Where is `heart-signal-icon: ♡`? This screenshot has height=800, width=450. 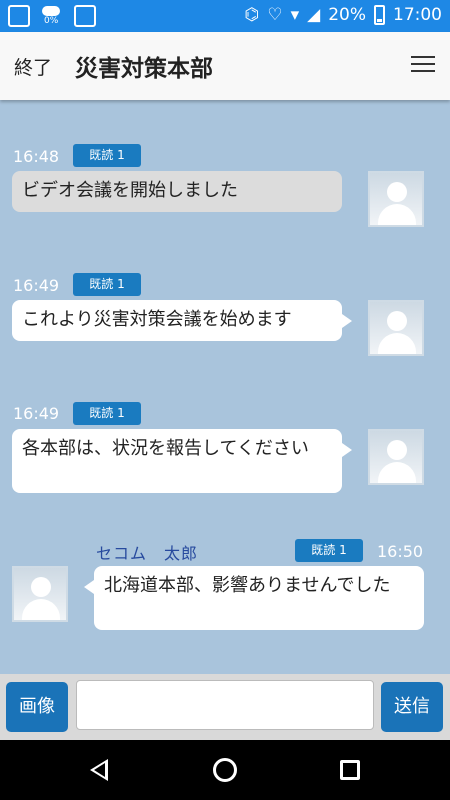
heart-signal-icon: ♡ is located at coordinates (275, 15).